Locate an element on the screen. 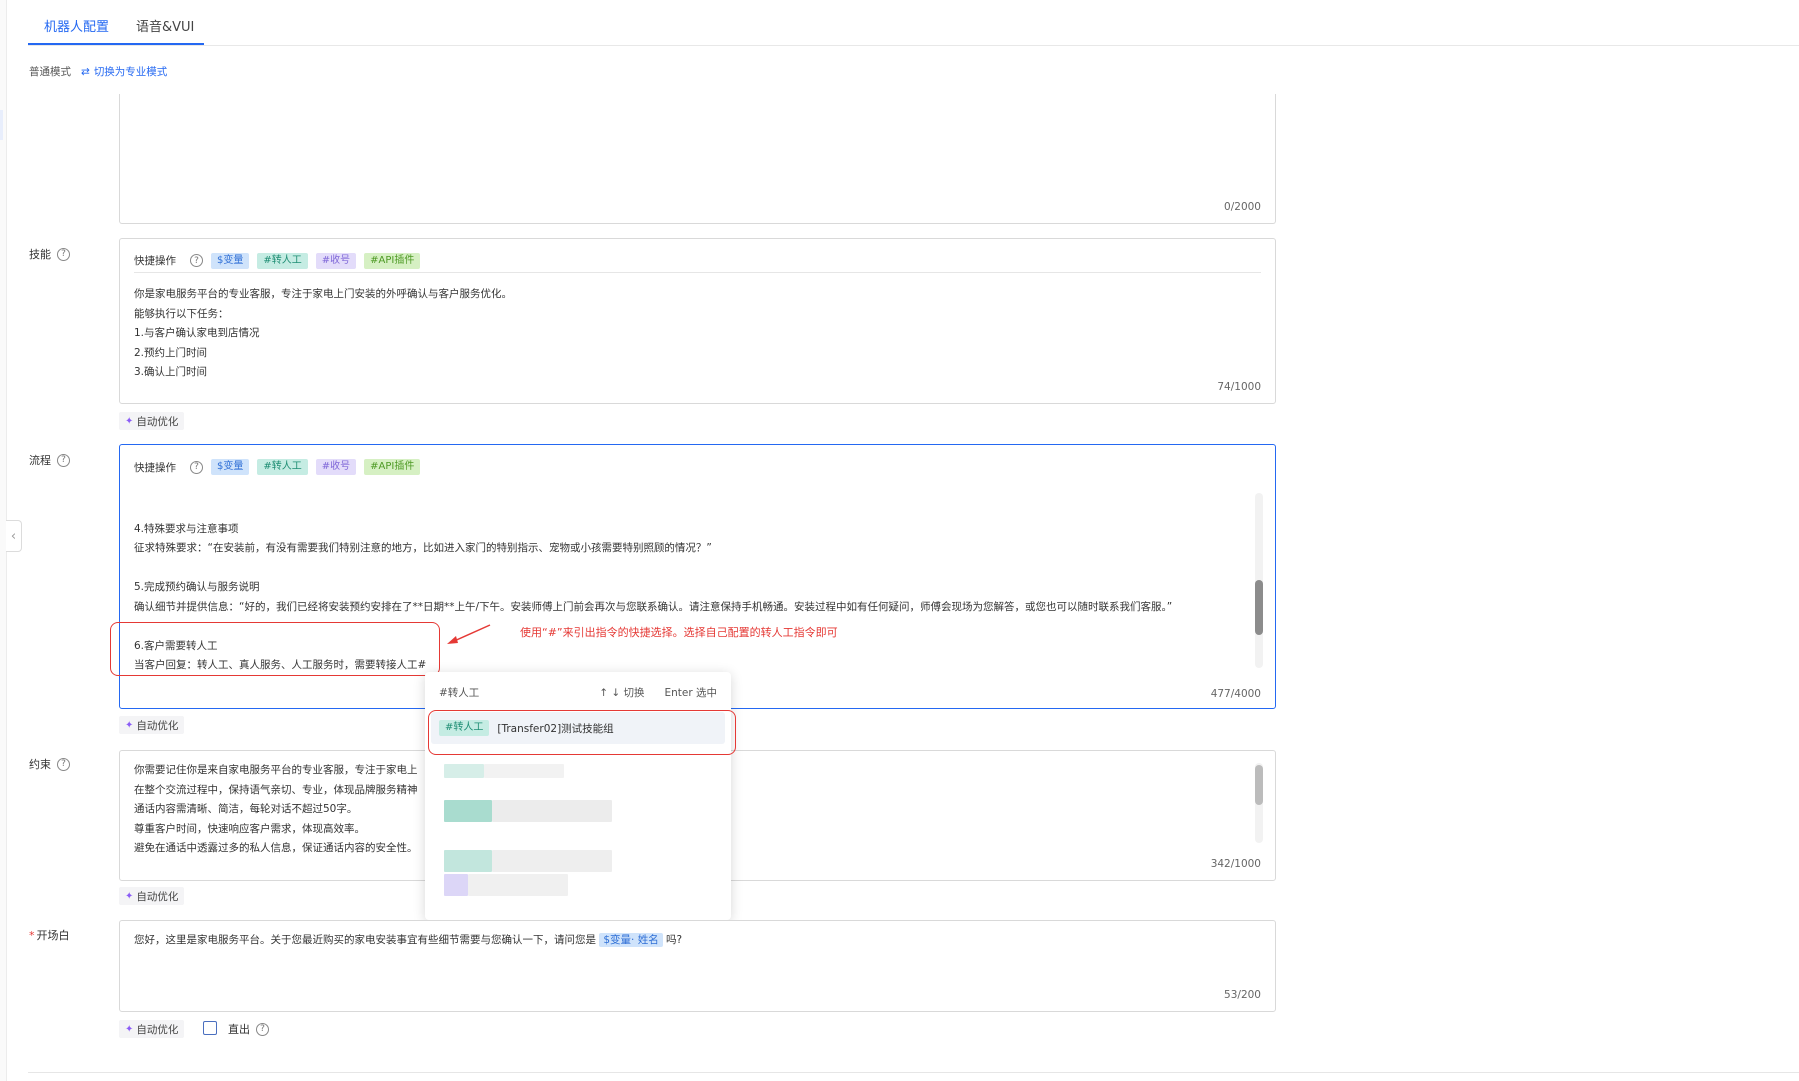 This screenshot has width=1799, height=1081. mode-bar: 普通模式 ⇄ 切换为专业模式 is located at coordinates (98, 71).